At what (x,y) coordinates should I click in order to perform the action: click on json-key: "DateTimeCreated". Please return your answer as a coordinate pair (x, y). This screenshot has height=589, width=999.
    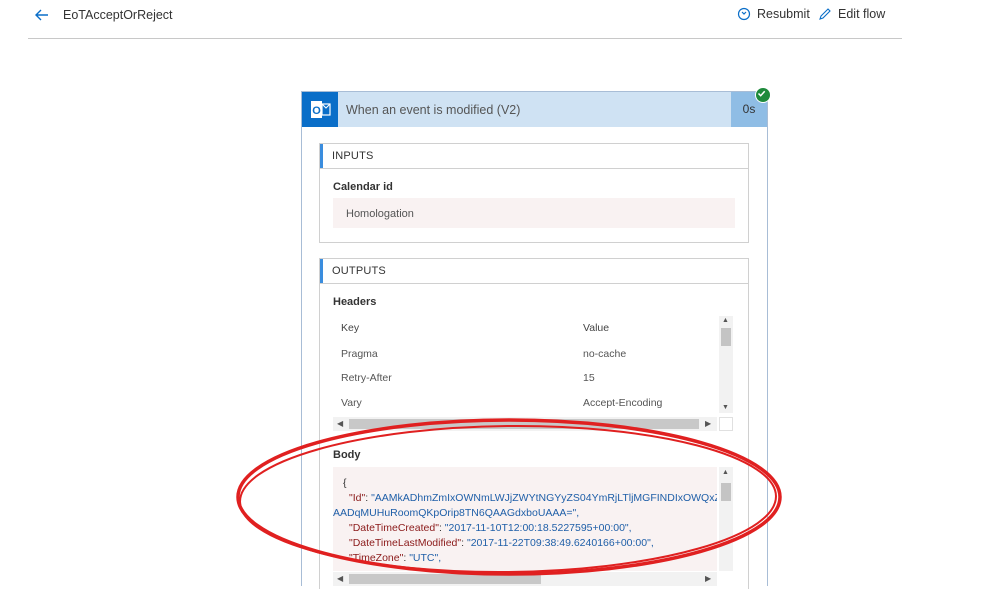
    Looking at the image, I should click on (394, 528).